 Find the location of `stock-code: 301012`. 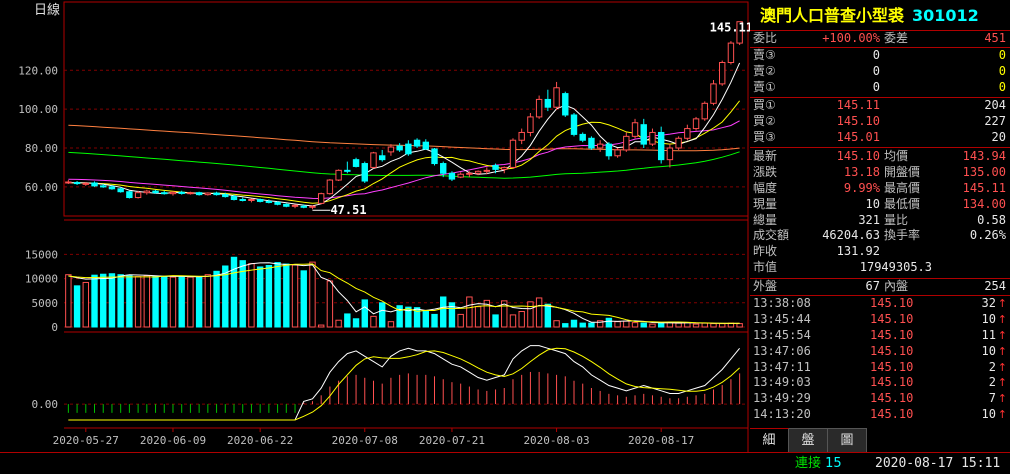

stock-code: 301012 is located at coordinates (945, 15).